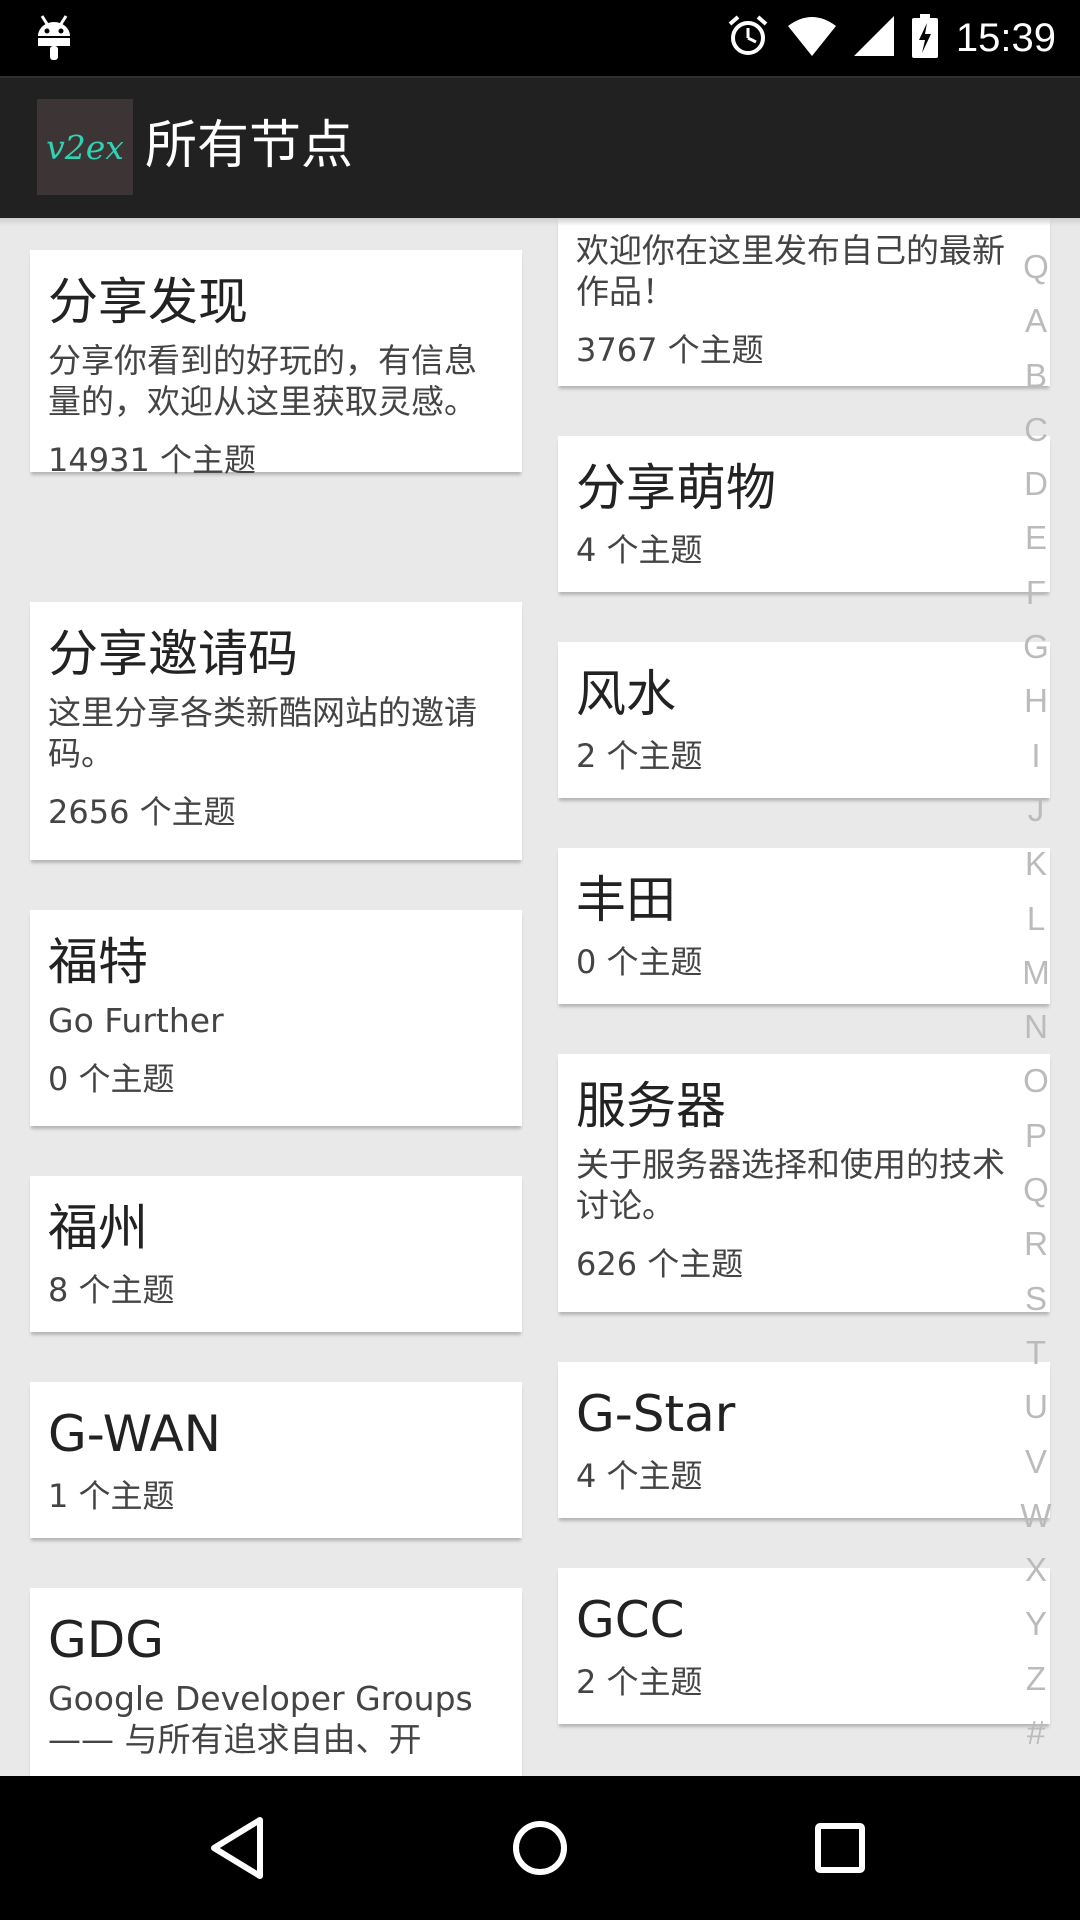  I want to click on node-topic-count: 3767 个主题, so click(670, 350).